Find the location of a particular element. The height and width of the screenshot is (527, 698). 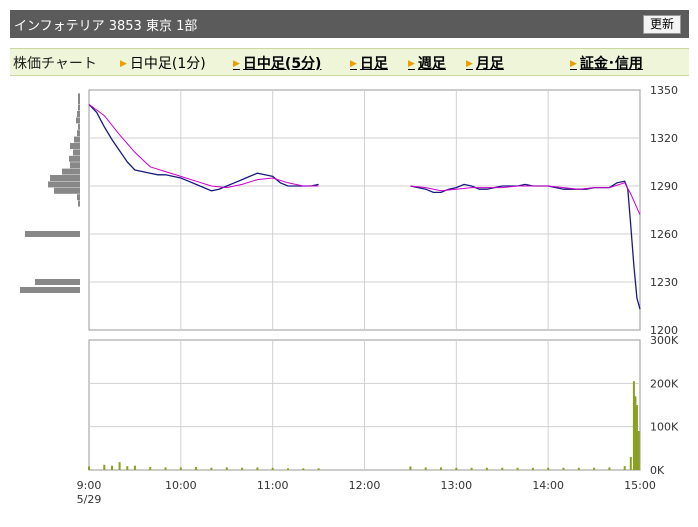

x-tick-label: 13:00 is located at coordinates (456, 485).